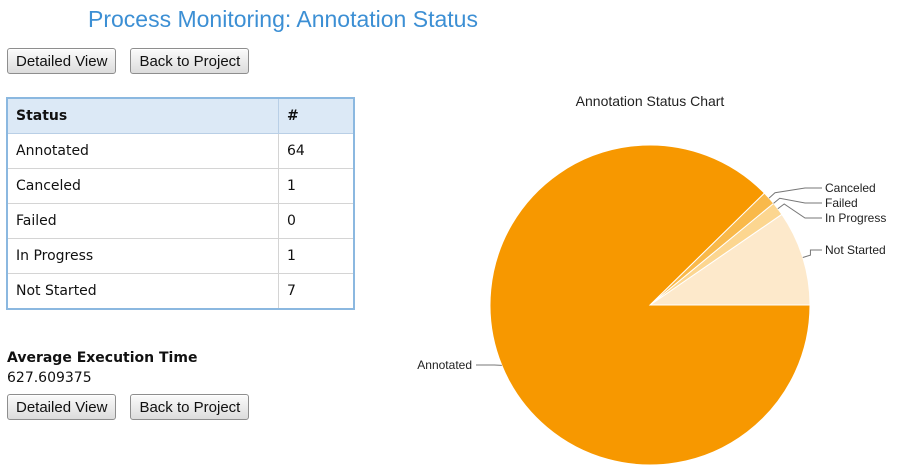 This screenshot has width=909, height=468. Describe the element at coordinates (283, 19) in the screenshot. I see `page-title: Process Monitoring: Annotation Status` at that location.